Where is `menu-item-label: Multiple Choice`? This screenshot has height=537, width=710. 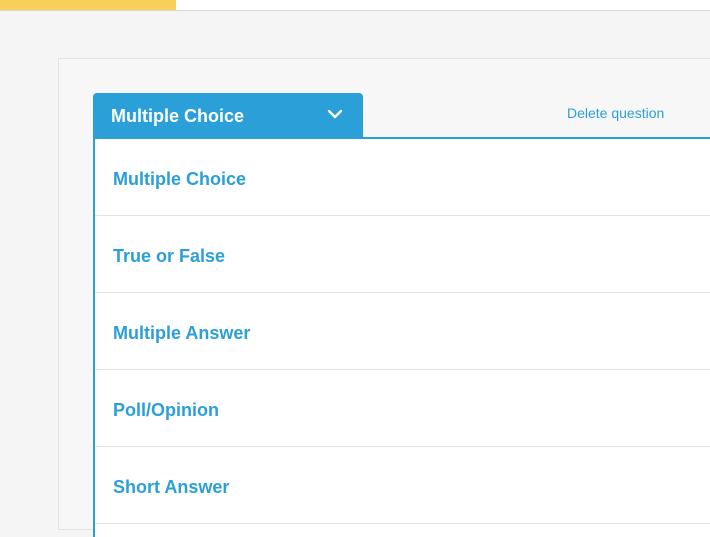 menu-item-label: Multiple Choice is located at coordinates (180, 179).